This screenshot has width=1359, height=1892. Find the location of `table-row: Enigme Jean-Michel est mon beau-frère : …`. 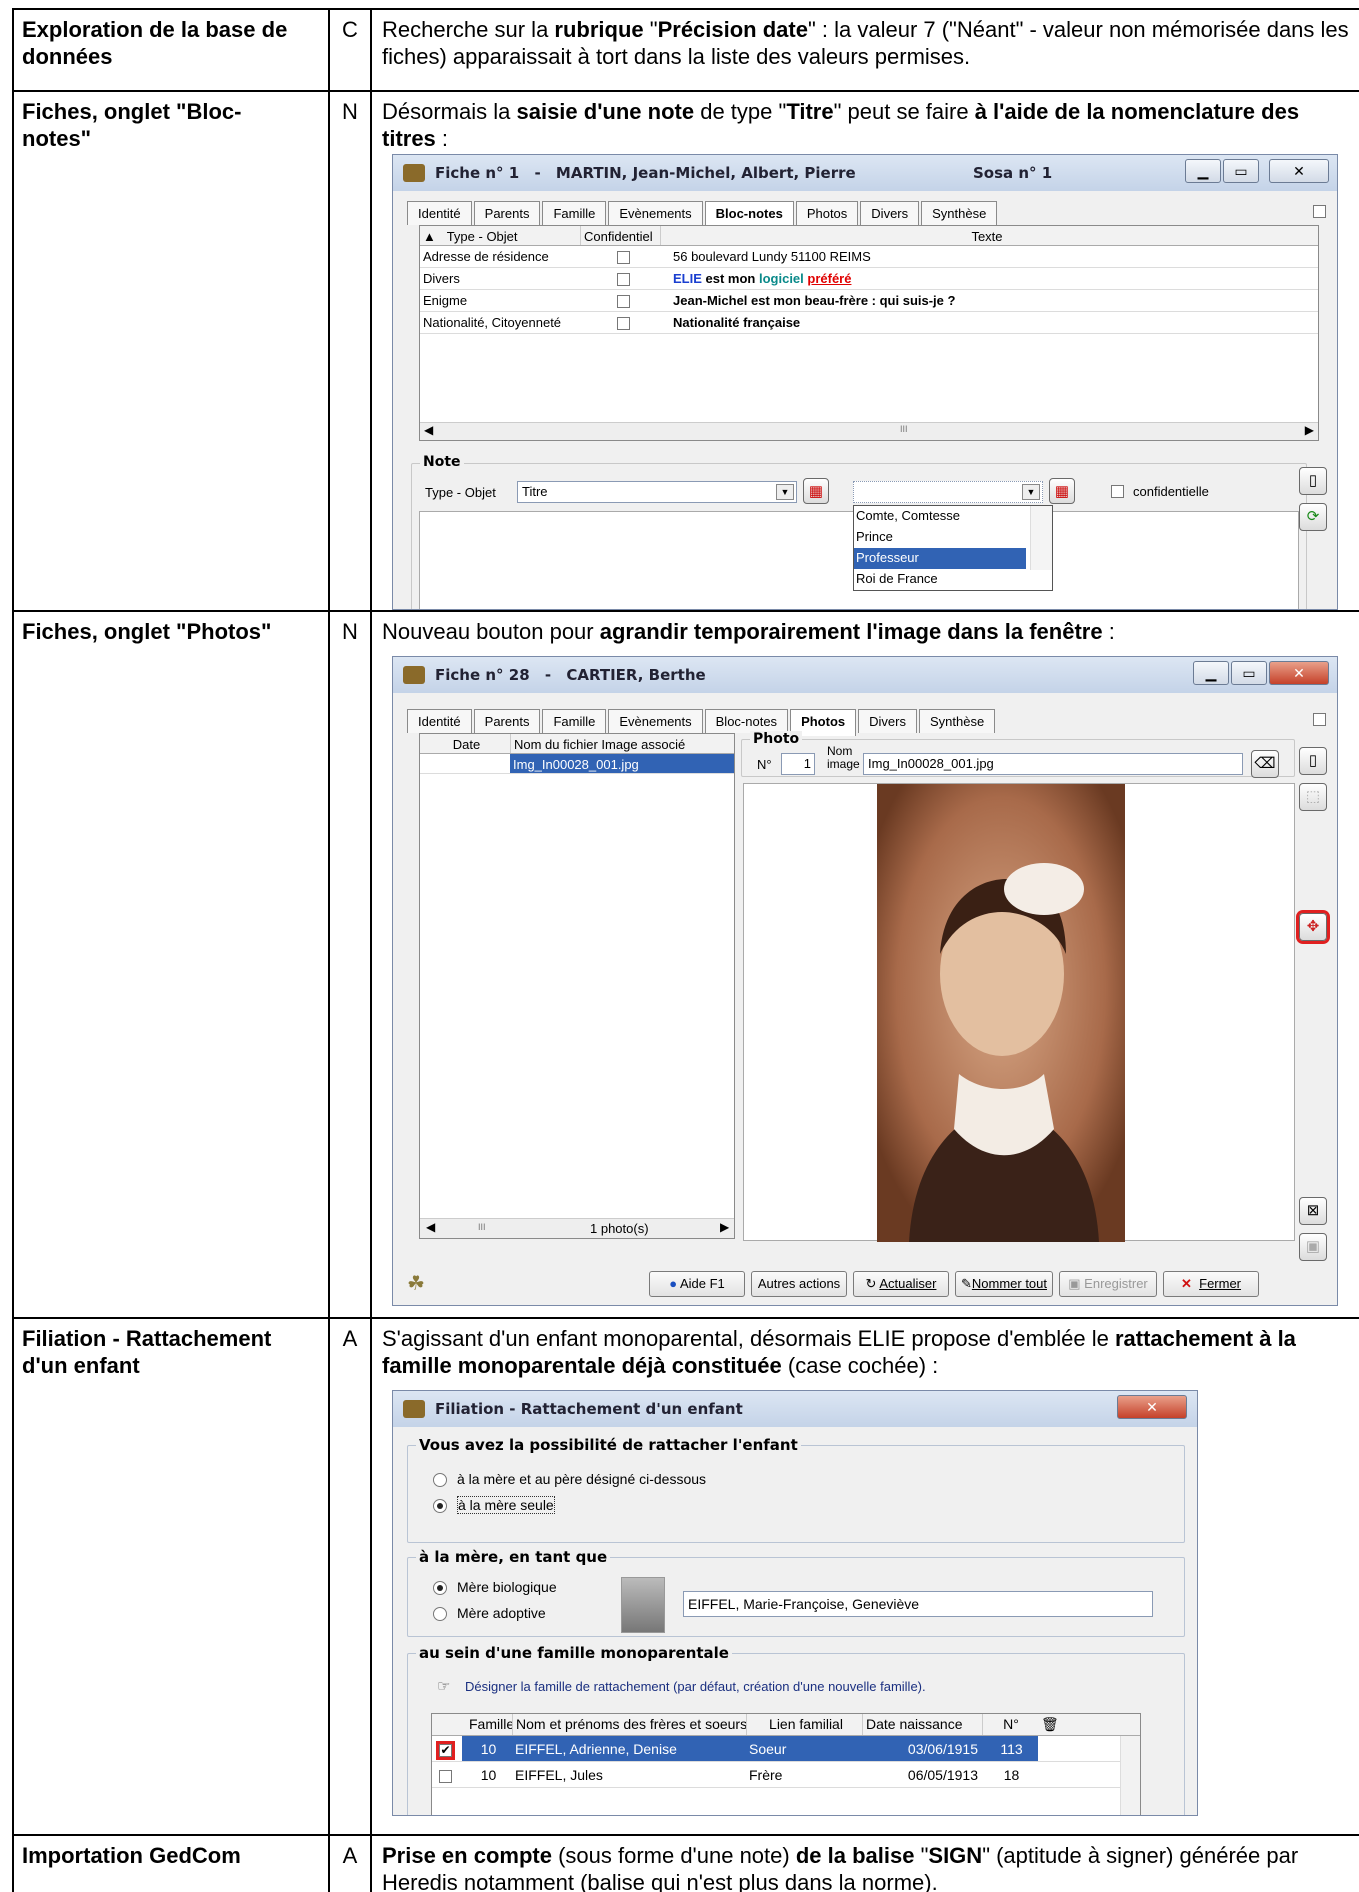

table-row: Enigme Jean-Michel est mon beau-frère : … is located at coordinates (869, 301).